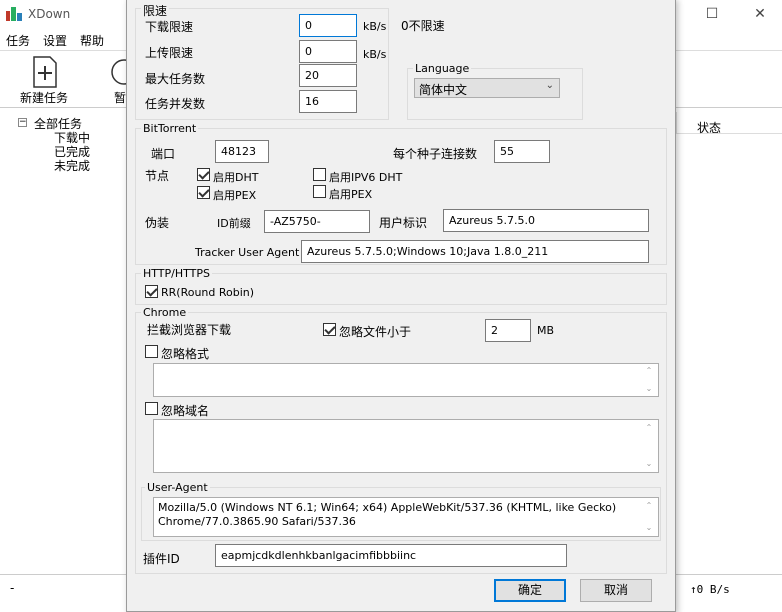 The height and width of the screenshot is (612, 782). Describe the element at coordinates (403, 223) in the screenshot. I see `user-id-label: 用户标识` at that location.